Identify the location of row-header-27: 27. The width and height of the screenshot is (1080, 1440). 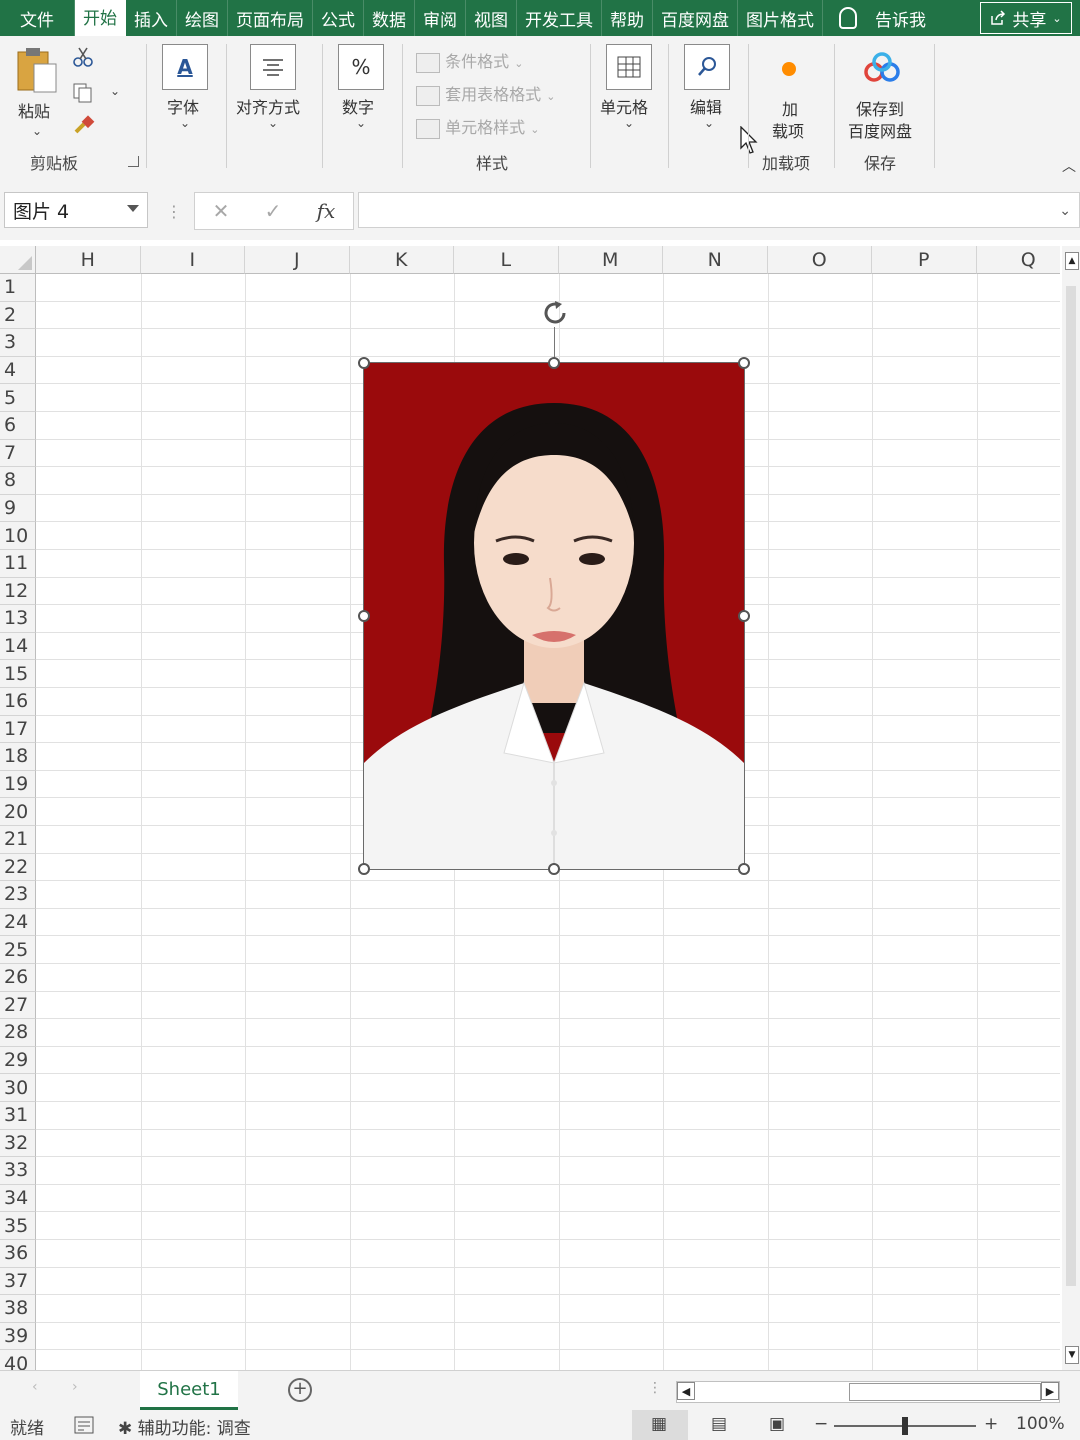
(18, 1005).